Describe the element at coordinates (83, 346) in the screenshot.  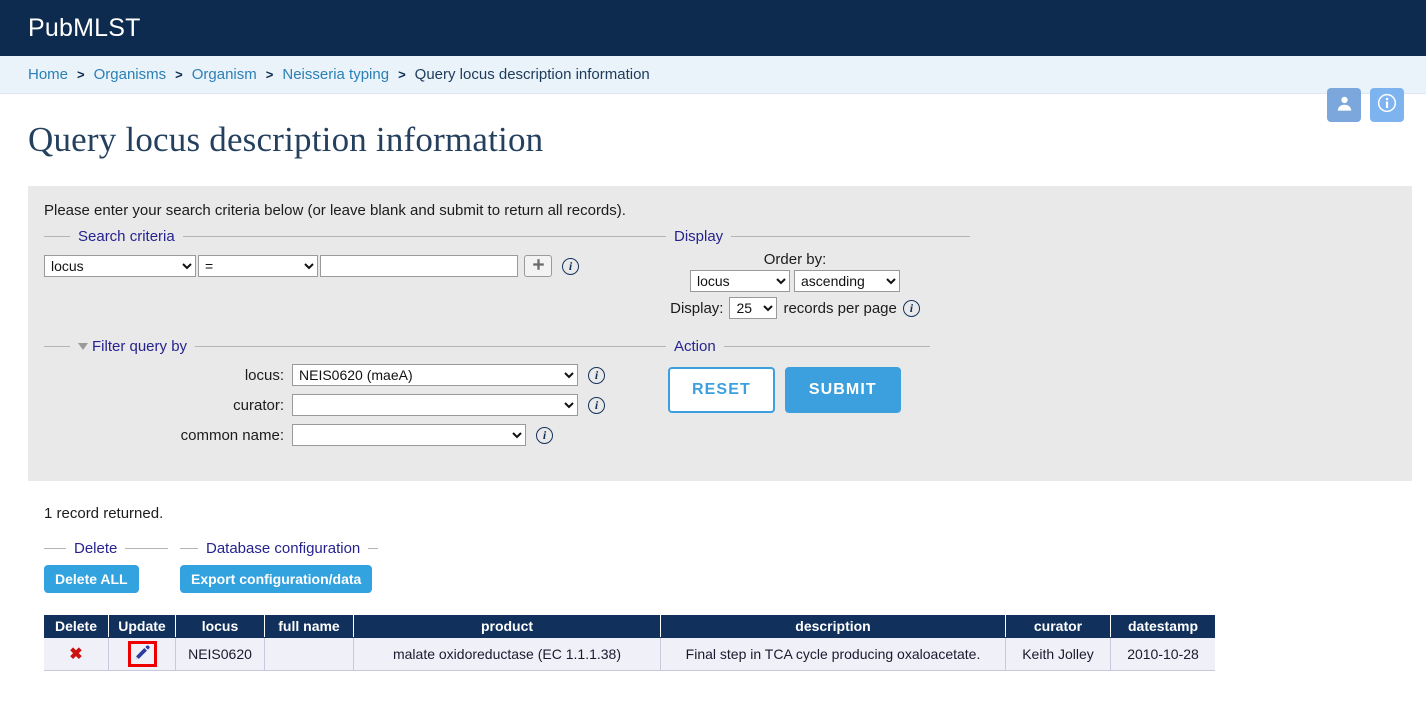
I see `collapse-toggle-icon` at that location.